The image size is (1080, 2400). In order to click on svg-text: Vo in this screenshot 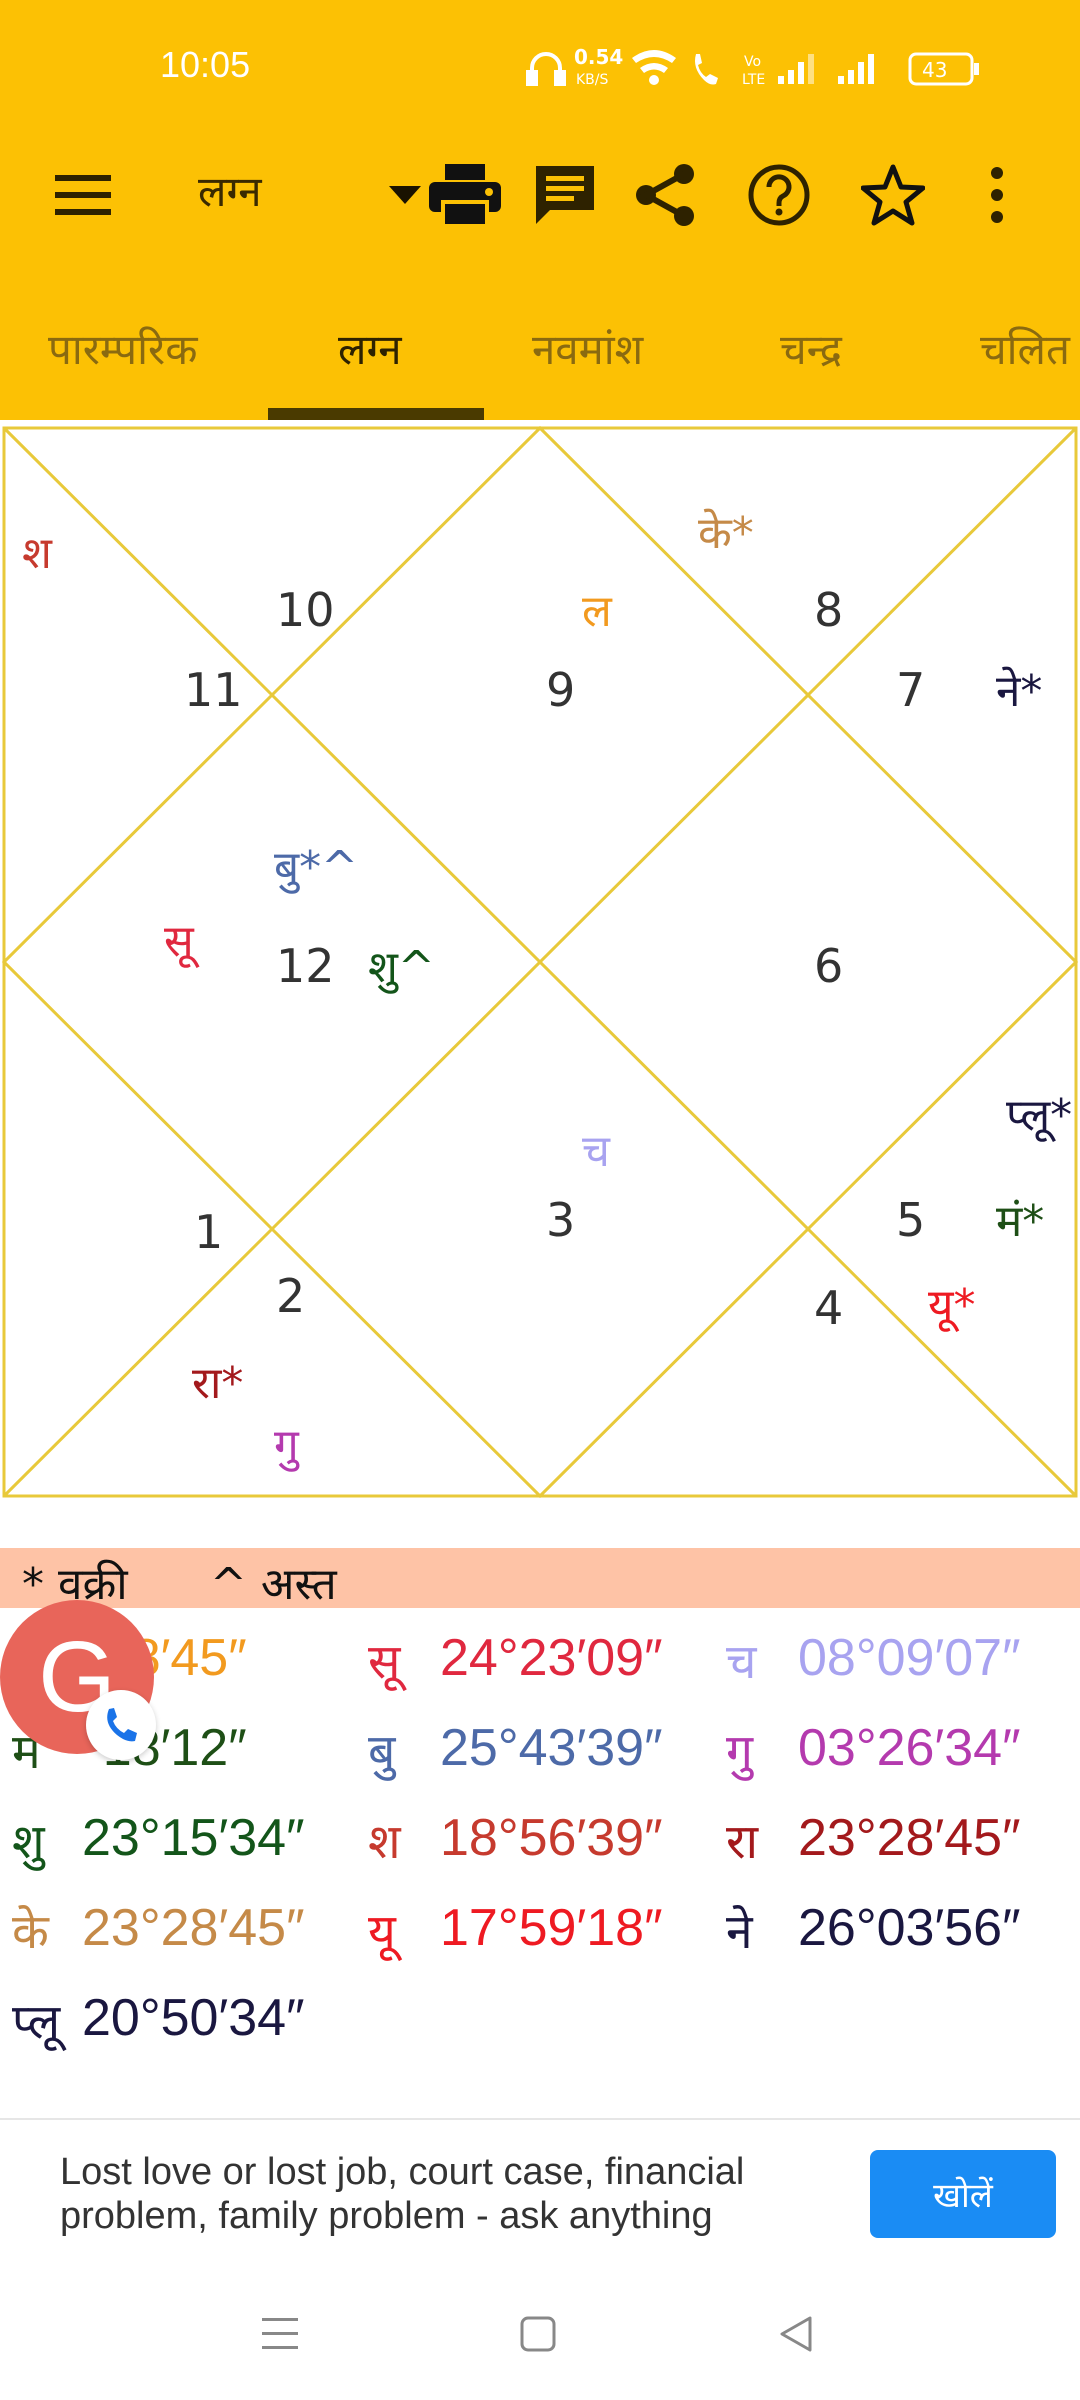, I will do `click(752, 62)`.